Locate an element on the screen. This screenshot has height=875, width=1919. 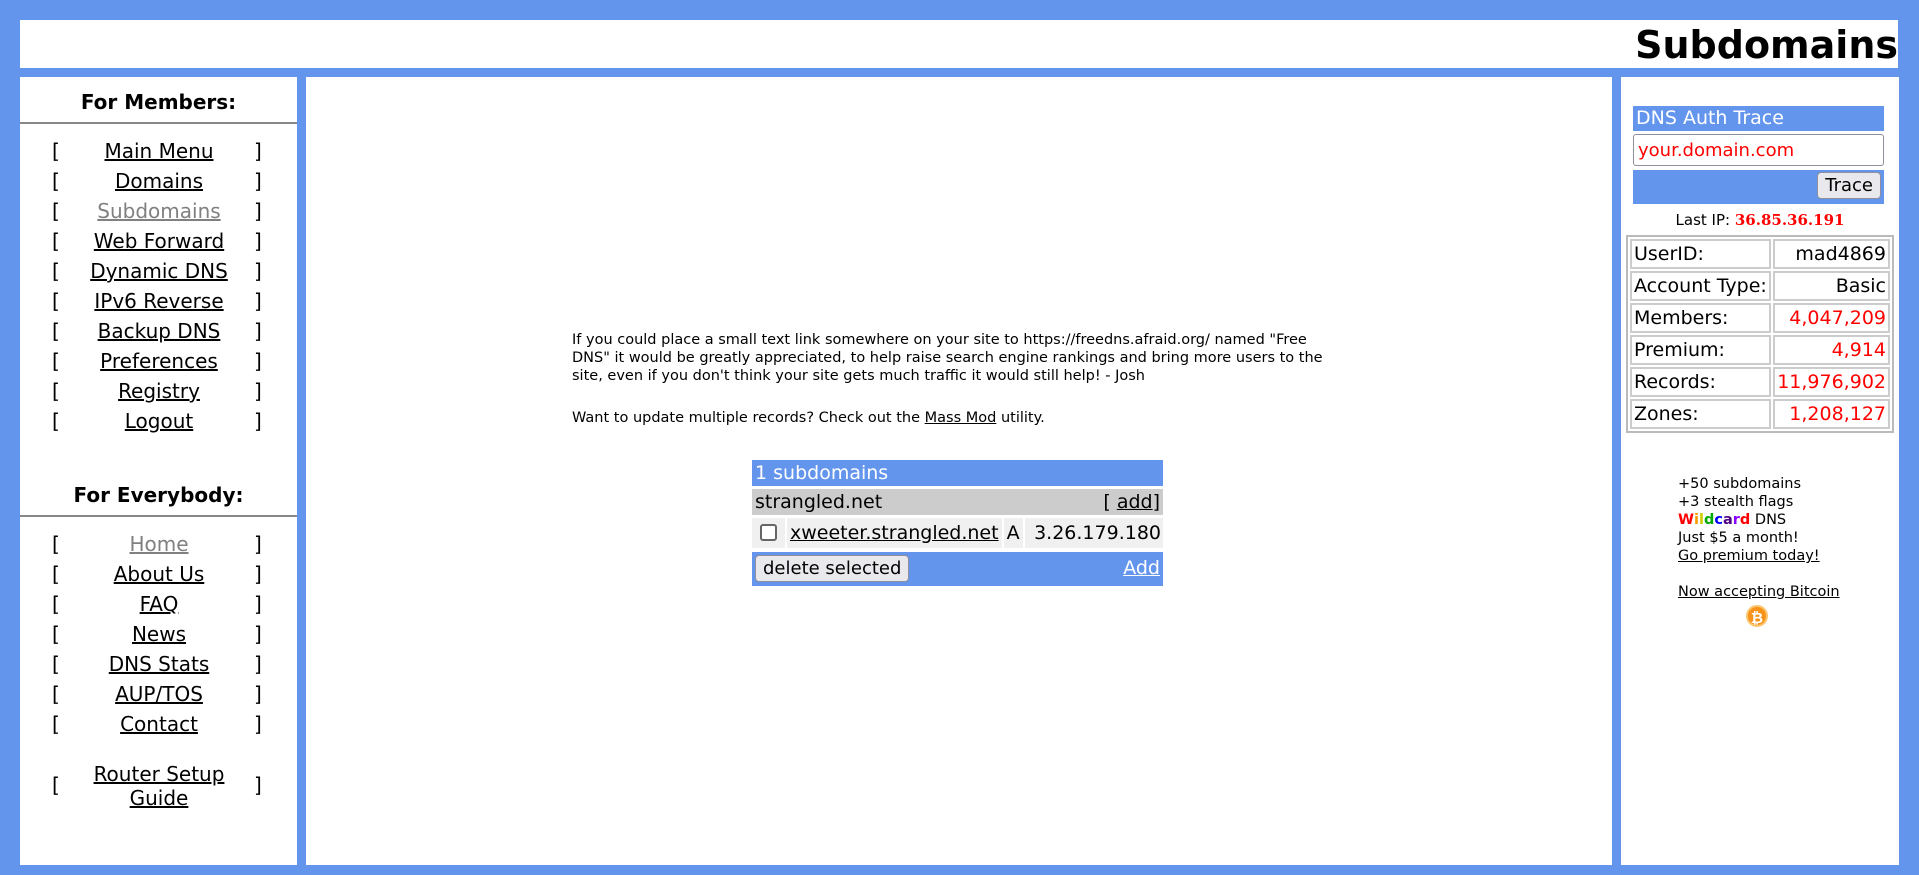
web-forward-link: Web Forward is located at coordinates (159, 241).